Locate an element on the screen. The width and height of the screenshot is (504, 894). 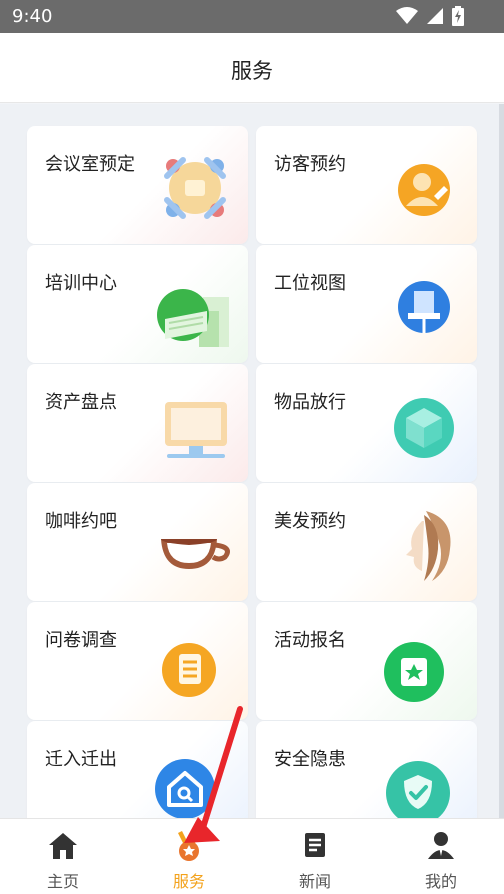
header: 服务 is located at coordinates (252, 68).